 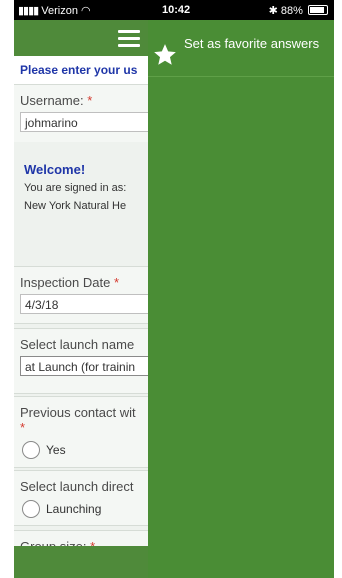 I want to click on inspection-date-input: 4/3/18, so click(x=84, y=304).